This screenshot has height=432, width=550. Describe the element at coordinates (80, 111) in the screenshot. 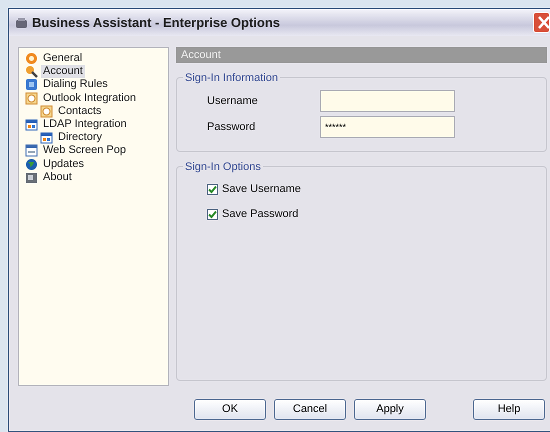

I see `sidebar-item: Contacts` at that location.